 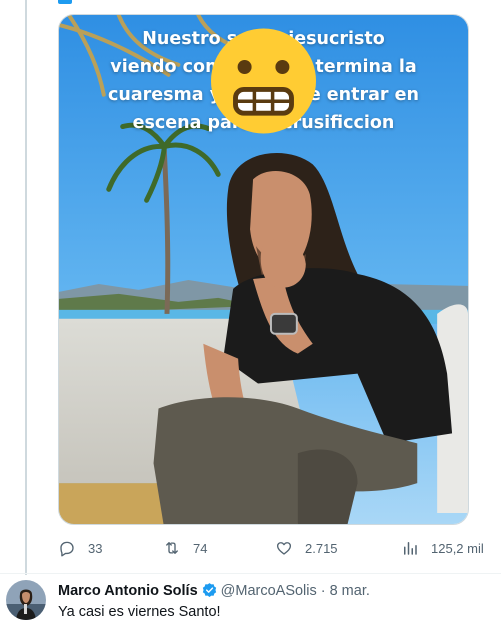 I want to click on tweet-actions-bar: 33 74 2.715 125,2 mil, so click(x=273, y=549).